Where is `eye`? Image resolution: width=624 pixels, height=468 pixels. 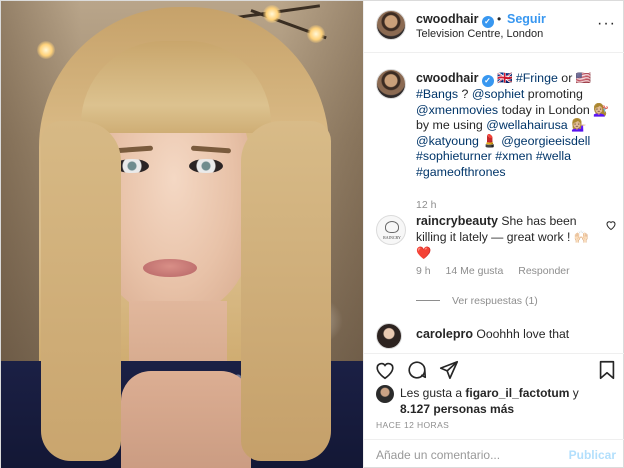 eye is located at coordinates (206, 166).